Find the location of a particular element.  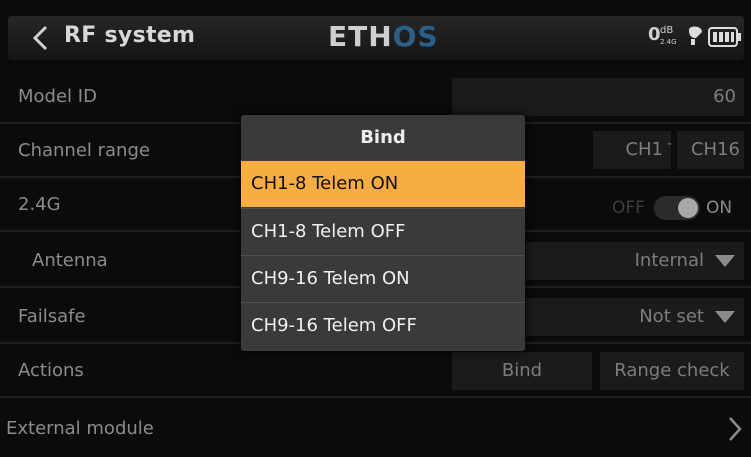

failsafe-label: Failsafe is located at coordinates (52, 316).